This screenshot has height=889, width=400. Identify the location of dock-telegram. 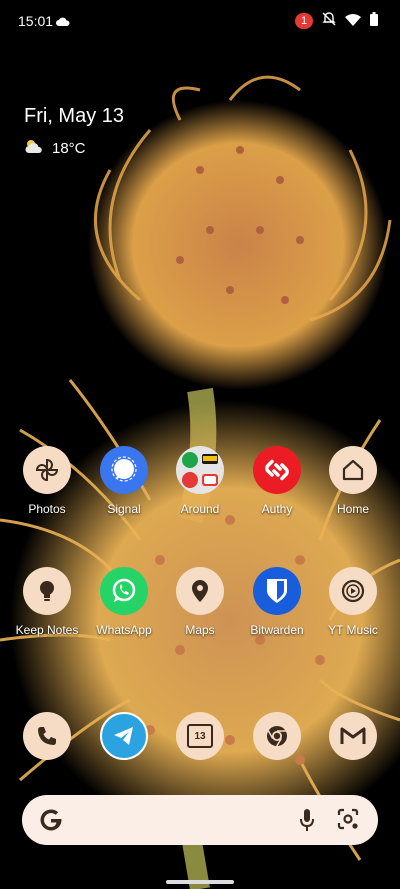
(124, 736).